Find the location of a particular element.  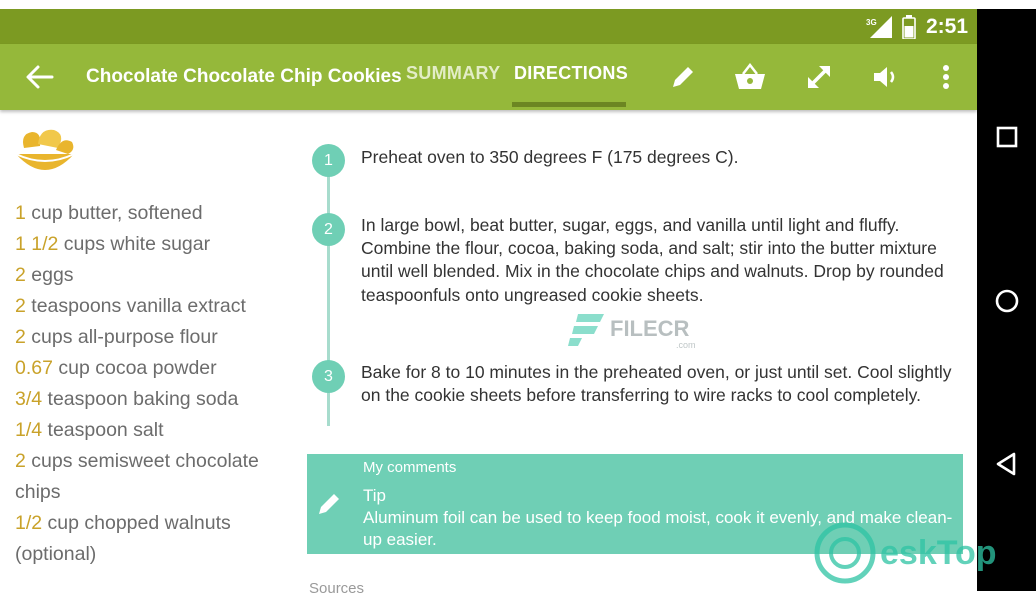

desktop-logo-icon is located at coordinates (845, 553).